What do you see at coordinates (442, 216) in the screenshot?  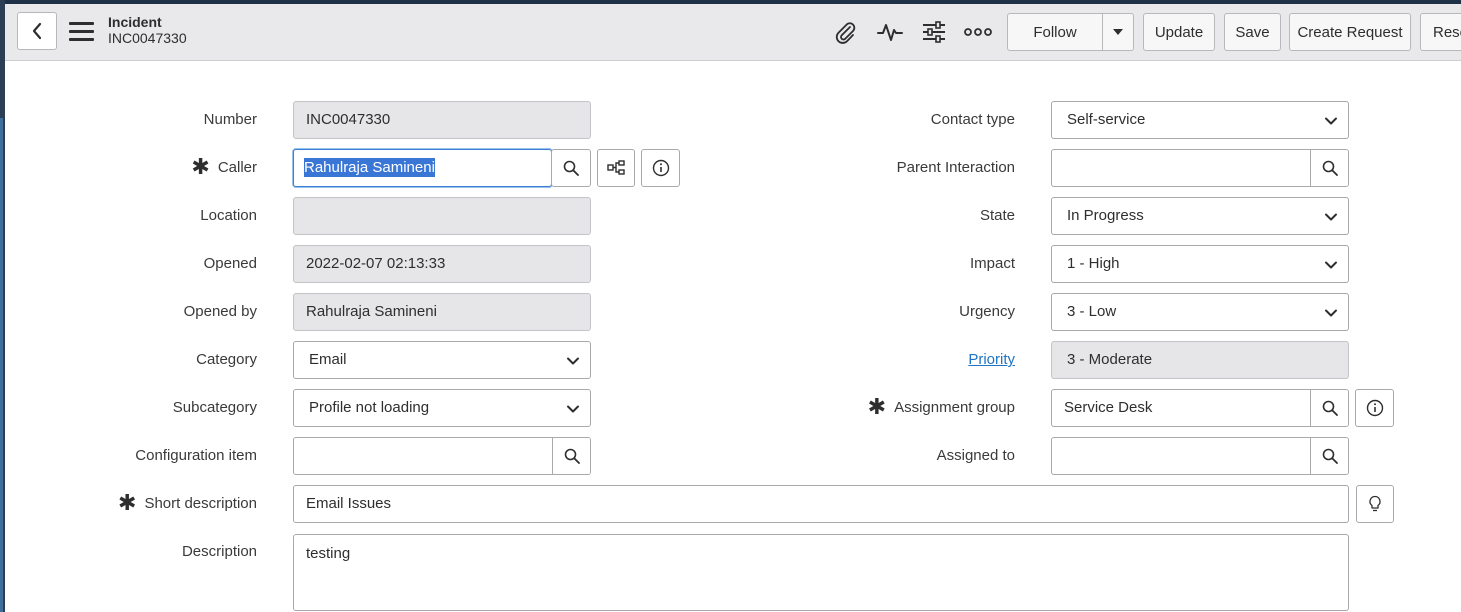 I see `location-field` at bounding box center [442, 216].